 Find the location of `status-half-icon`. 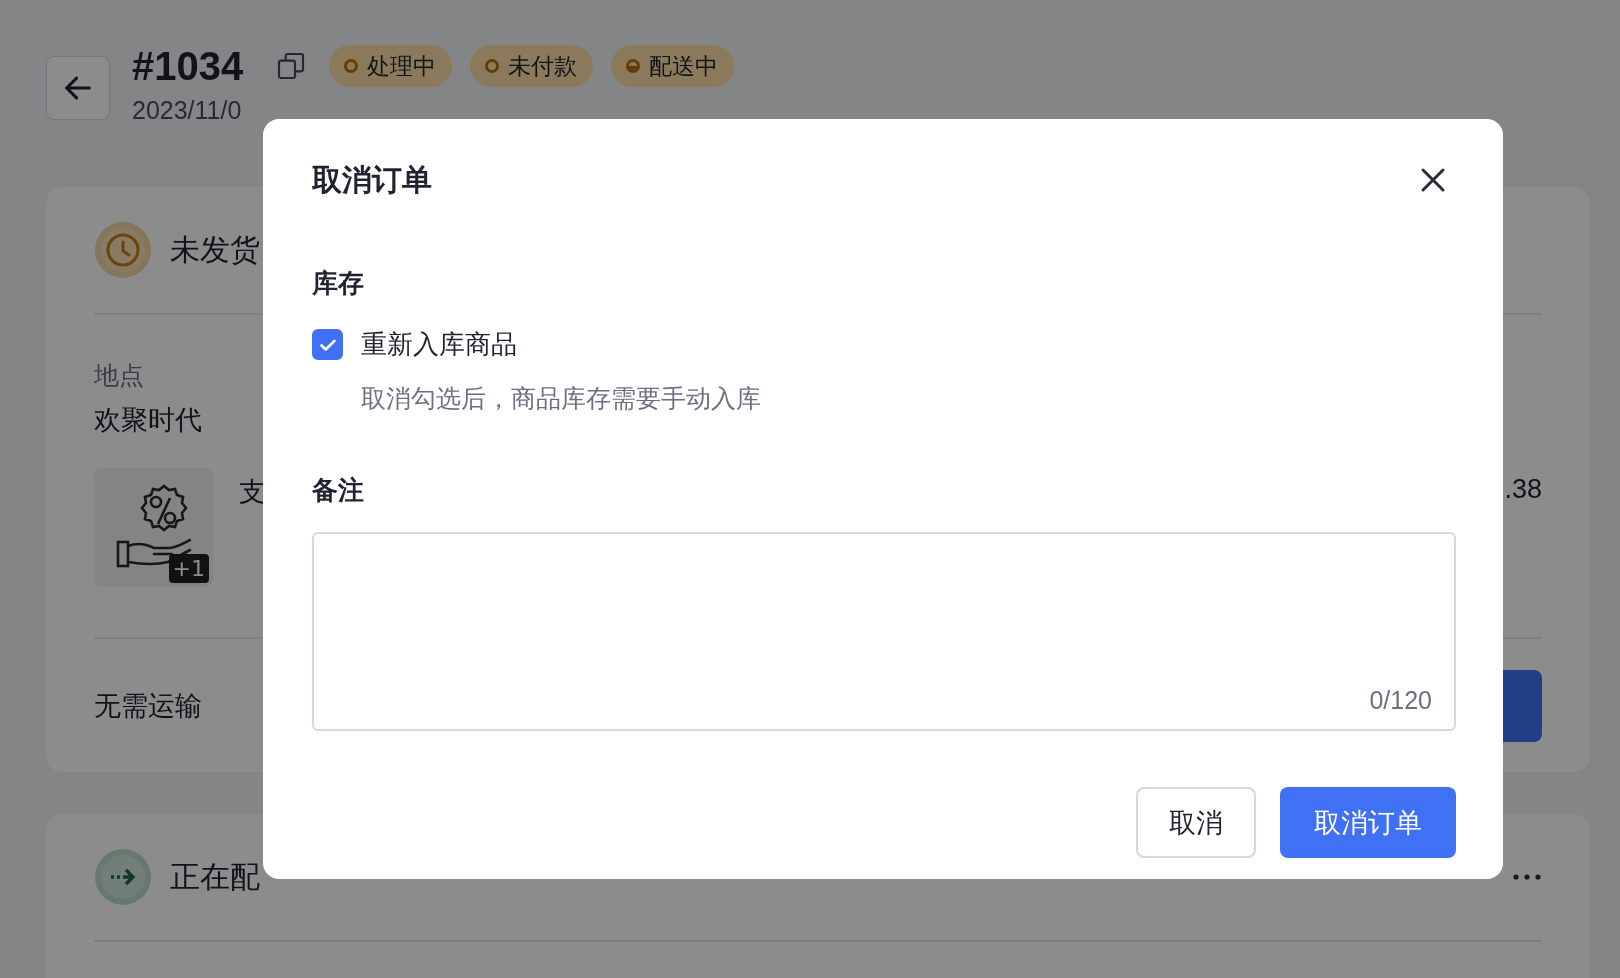

status-half-icon is located at coordinates (633, 66).